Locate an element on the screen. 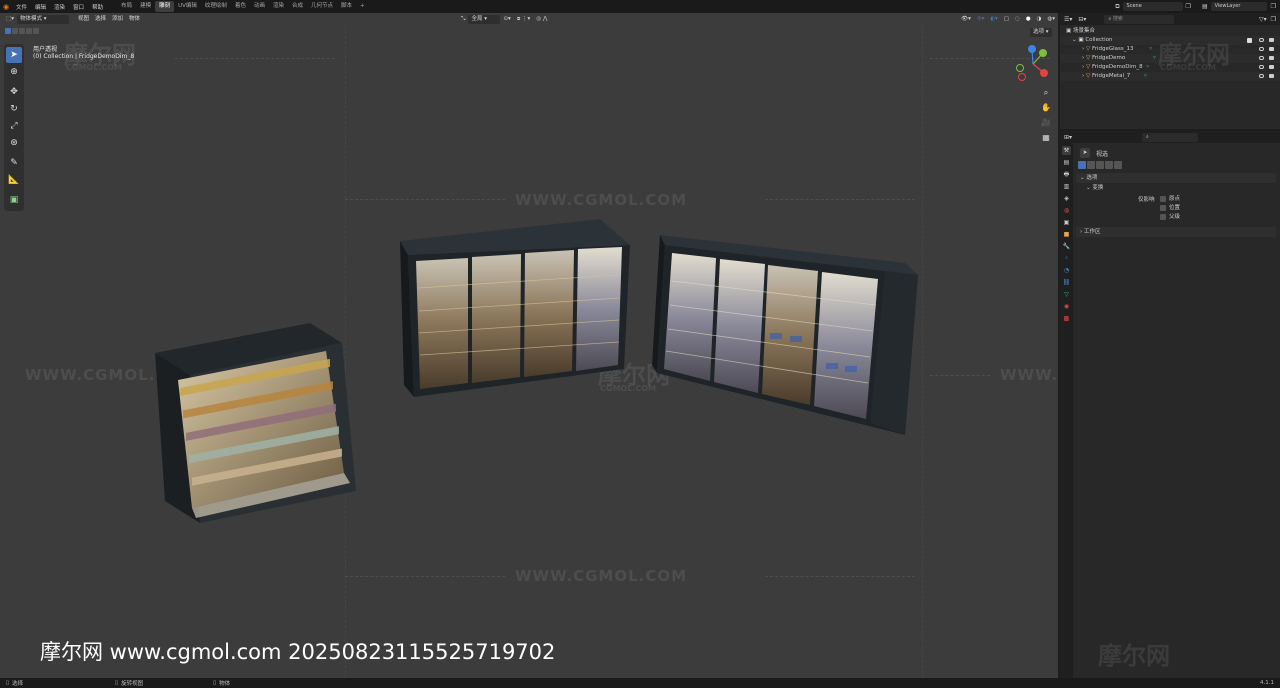 The height and width of the screenshot is (688, 1280). blender-logo-icon: ◉ is located at coordinates (6, 6).